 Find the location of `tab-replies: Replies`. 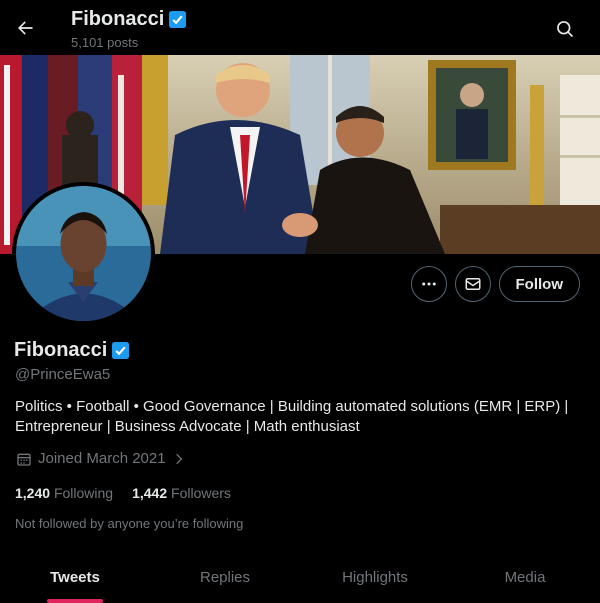

tab-replies: Replies is located at coordinates (225, 578).